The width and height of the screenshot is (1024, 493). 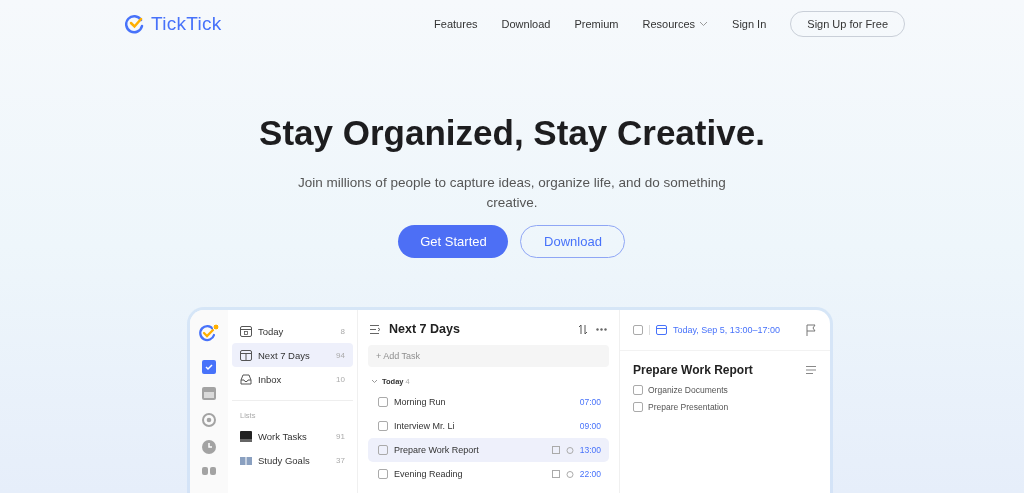 I want to click on grid-icon, so click(x=209, y=471).